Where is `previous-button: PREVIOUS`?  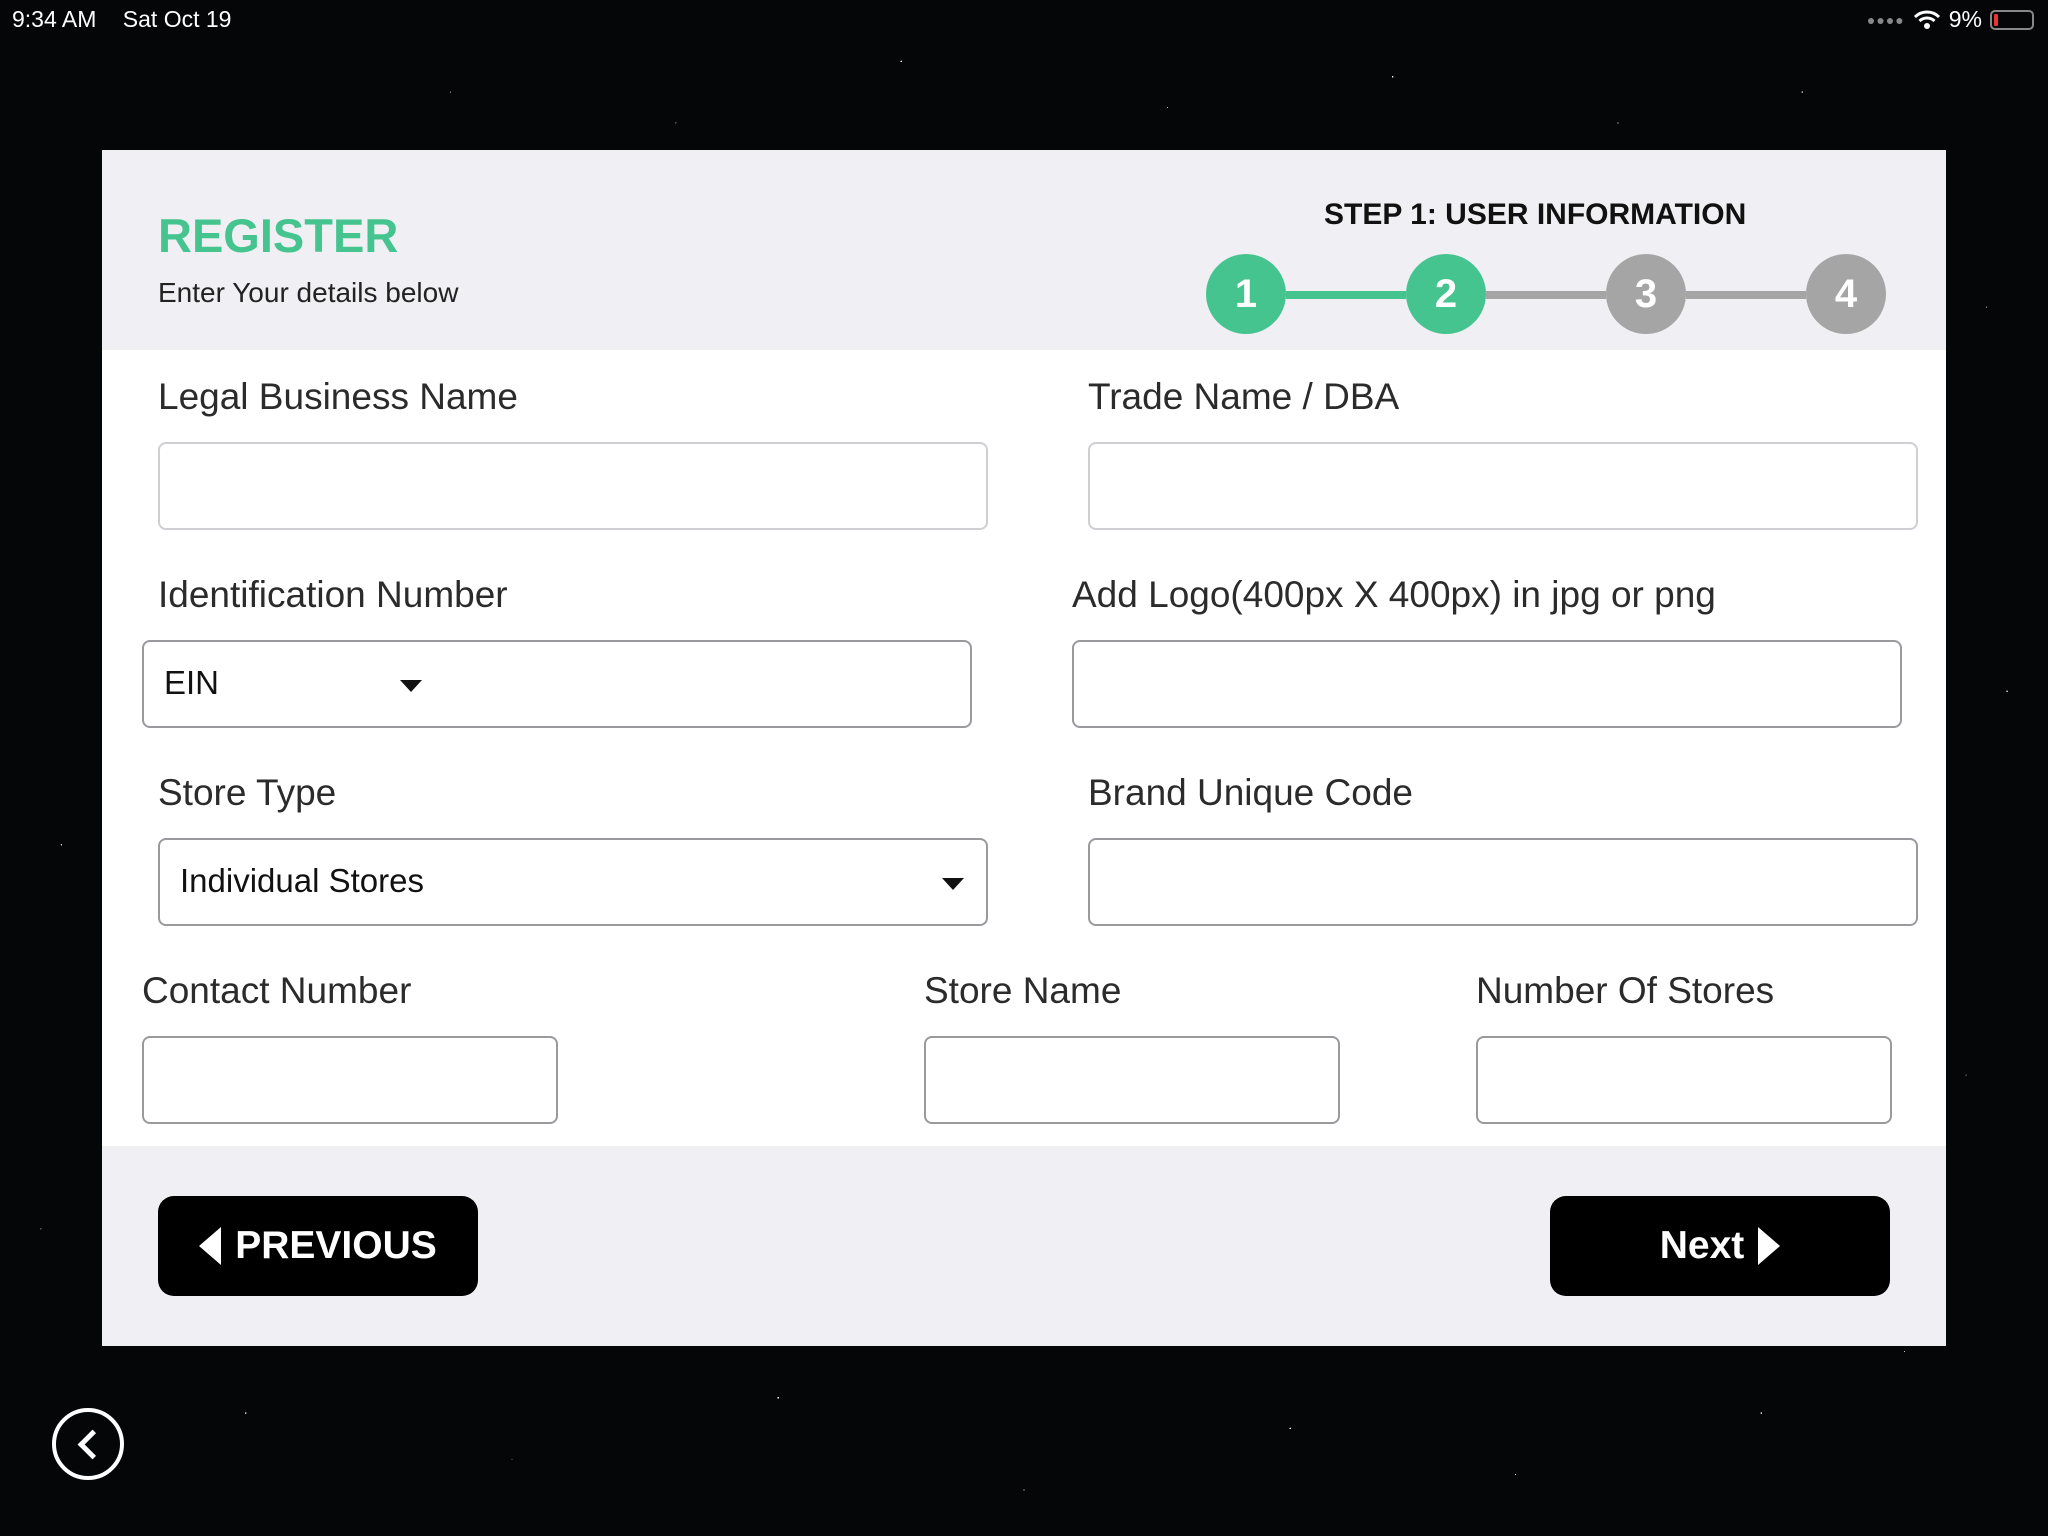 previous-button: PREVIOUS is located at coordinates (318, 1246).